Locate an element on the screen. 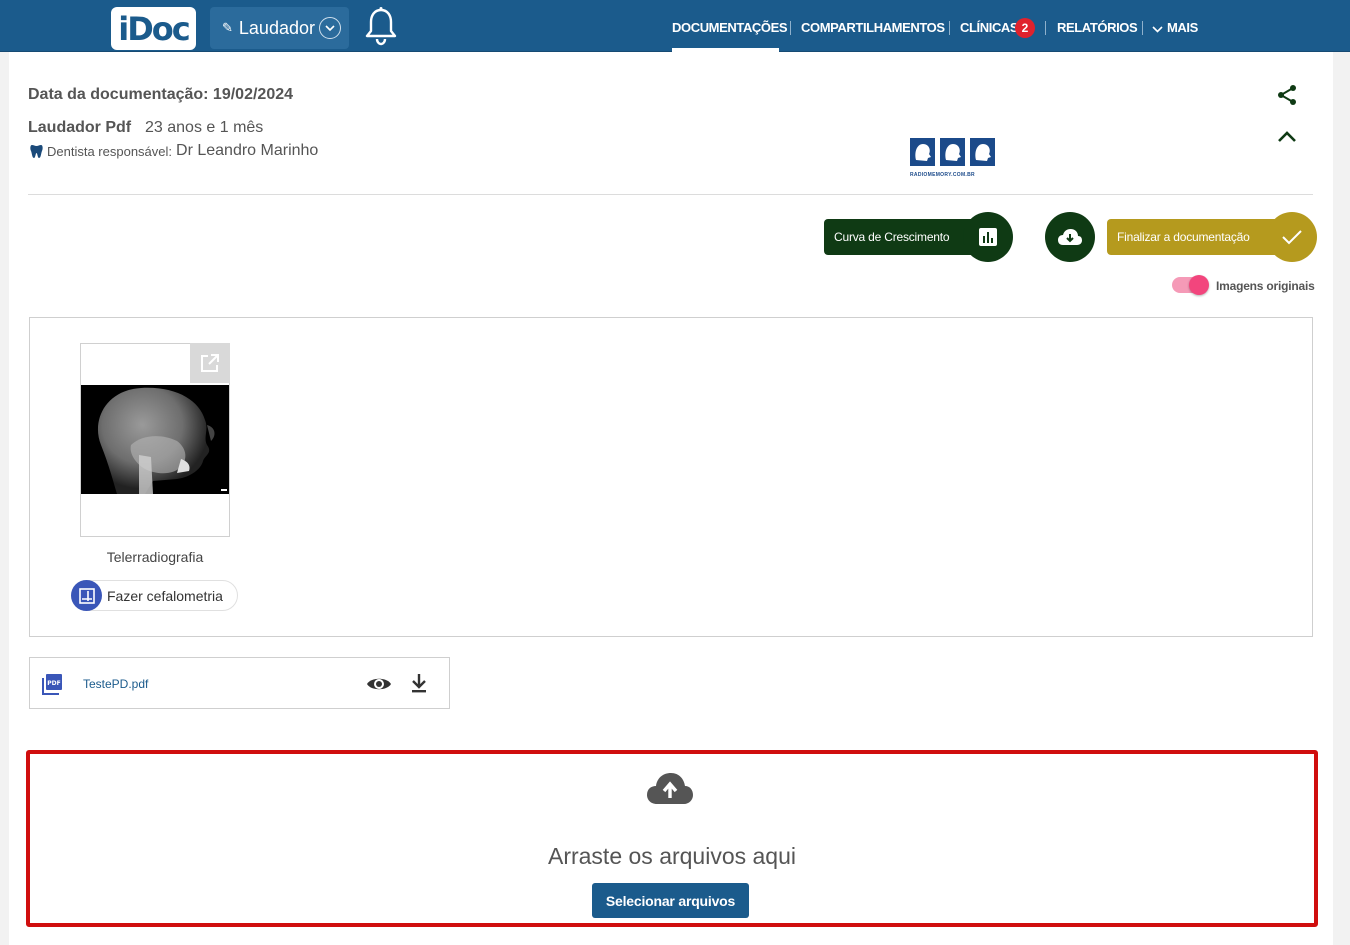  idoc-logo: iDoc is located at coordinates (153, 28).